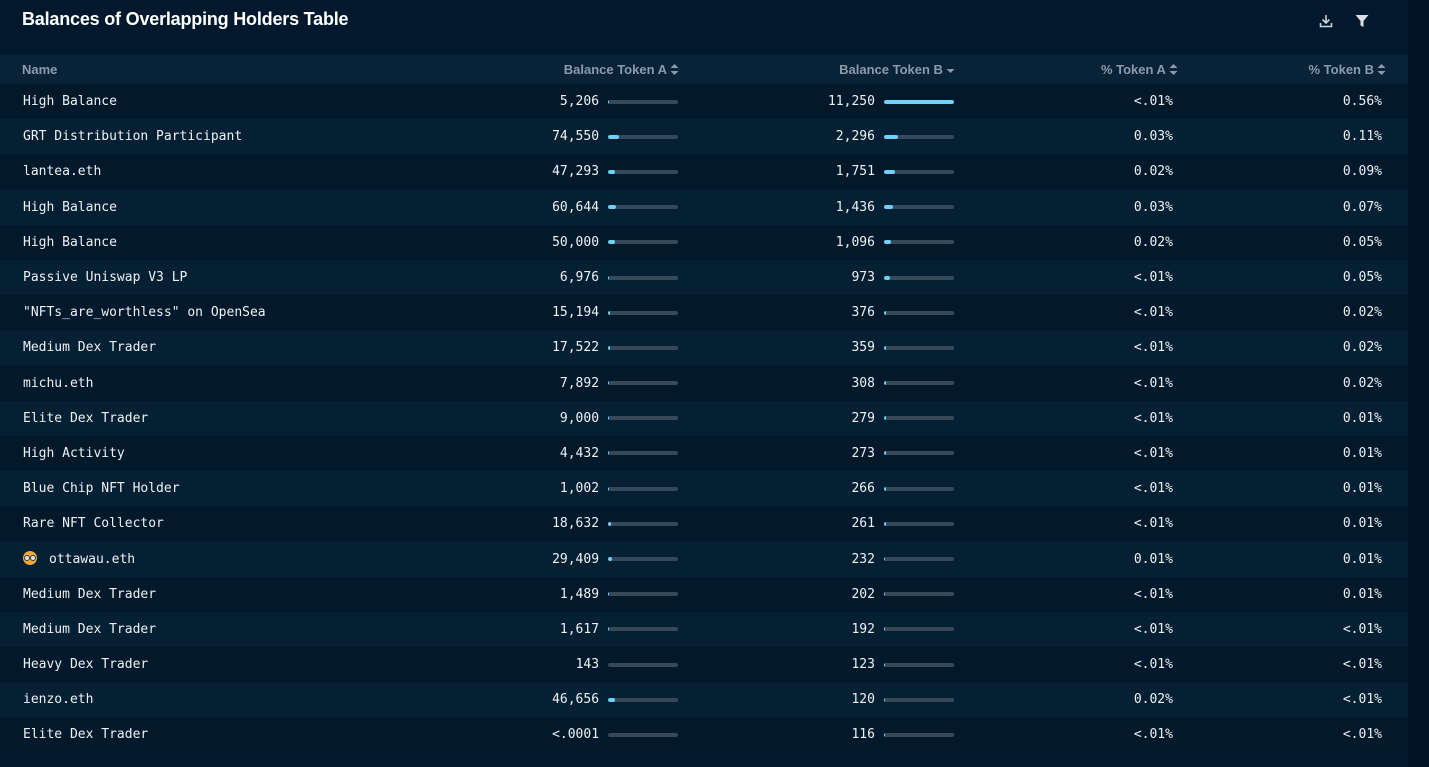  I want to click on name-cell: Rare NFT Collector, so click(234, 523).